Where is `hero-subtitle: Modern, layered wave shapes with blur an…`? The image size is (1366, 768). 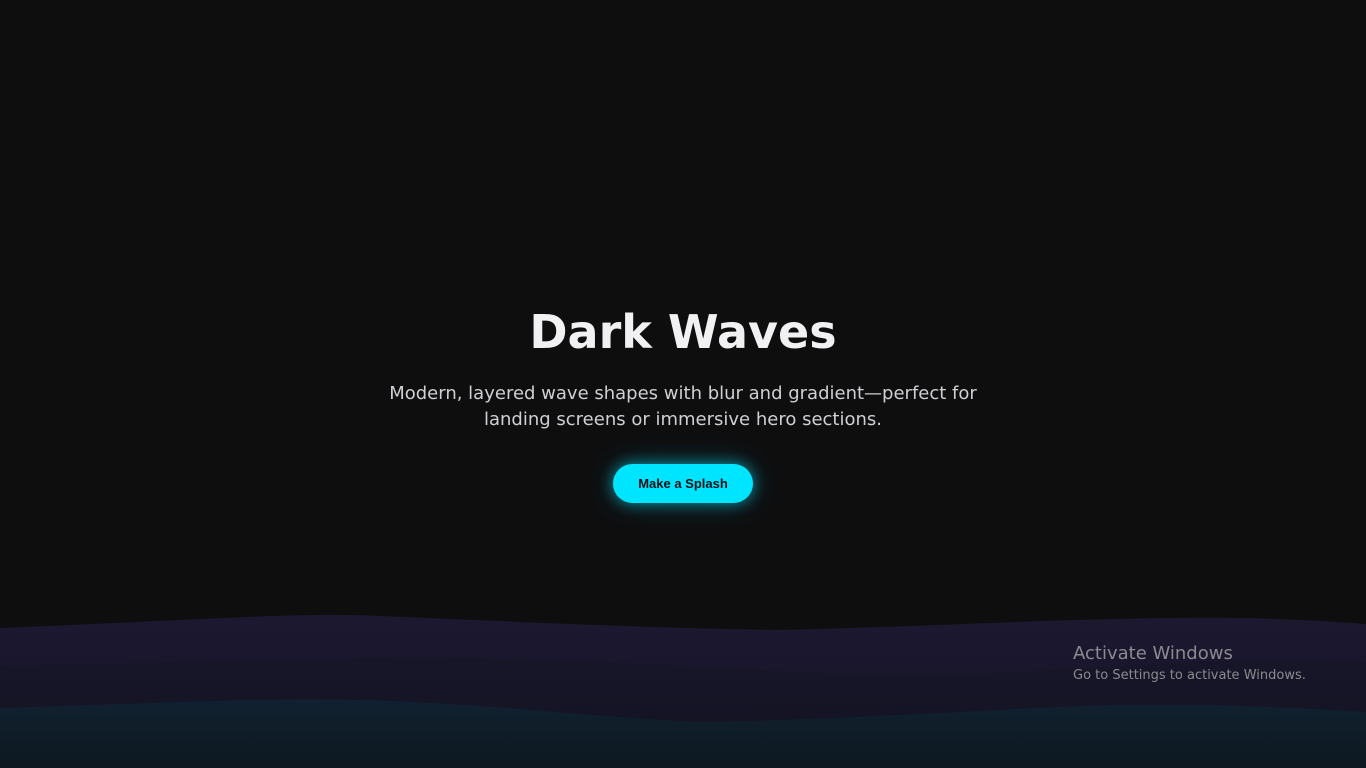 hero-subtitle: Modern, layered wave shapes with blur an… is located at coordinates (683, 406).